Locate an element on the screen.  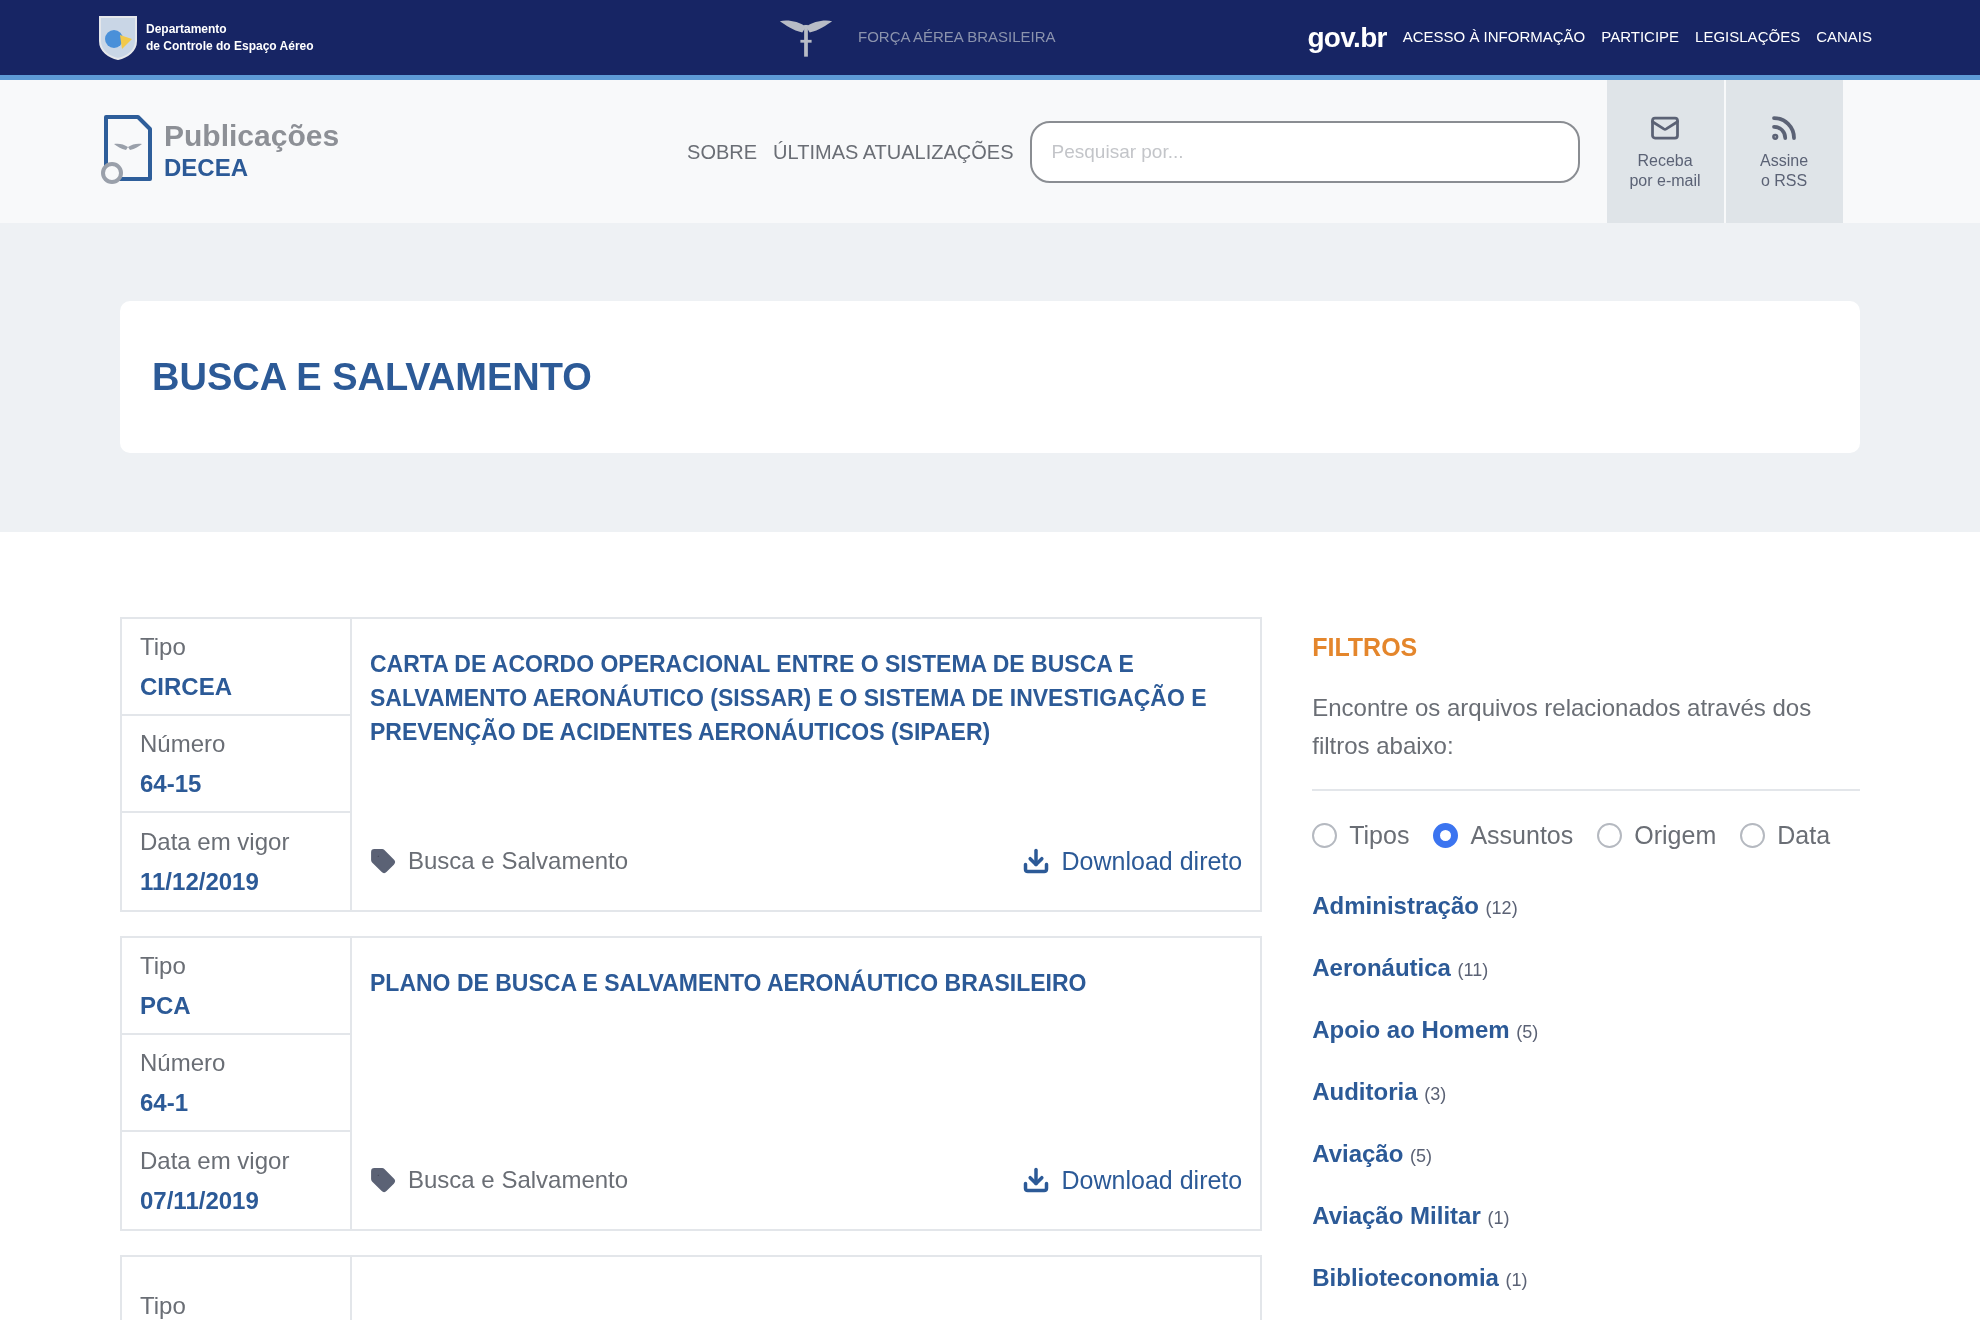
filters-description: Encontre os arquivos relacionados através dos filtros abaixo: is located at coordinates (1562, 726).